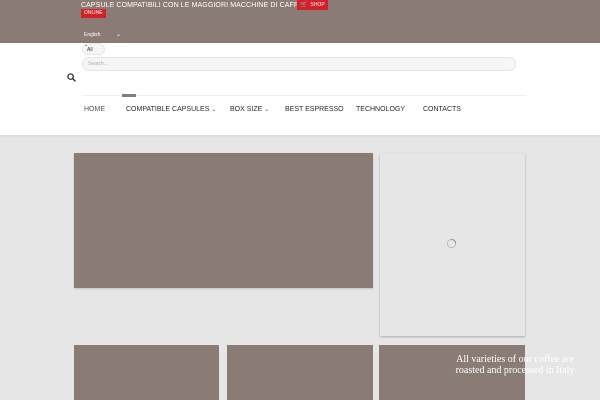 This screenshot has width=600, height=400. I want to click on nav-item-best-espresso: BEST ESPRESSO, so click(314, 109).